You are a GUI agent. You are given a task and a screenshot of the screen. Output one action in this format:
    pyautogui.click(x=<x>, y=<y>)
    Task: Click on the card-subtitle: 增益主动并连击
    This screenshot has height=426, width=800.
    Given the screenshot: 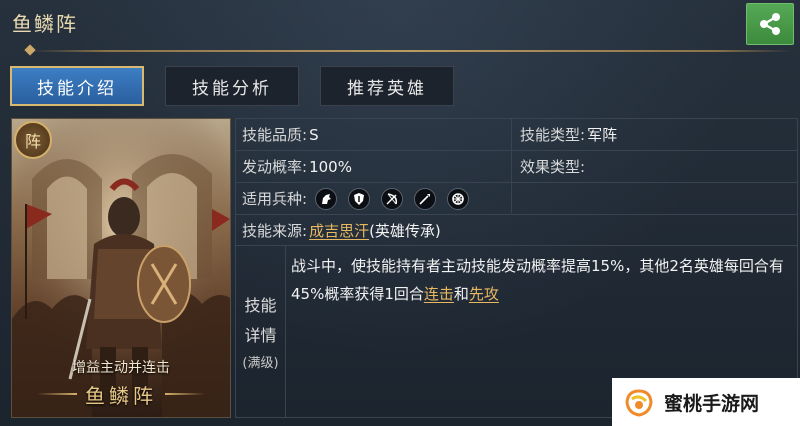 What is the action you would take?
    pyautogui.click(x=121, y=368)
    